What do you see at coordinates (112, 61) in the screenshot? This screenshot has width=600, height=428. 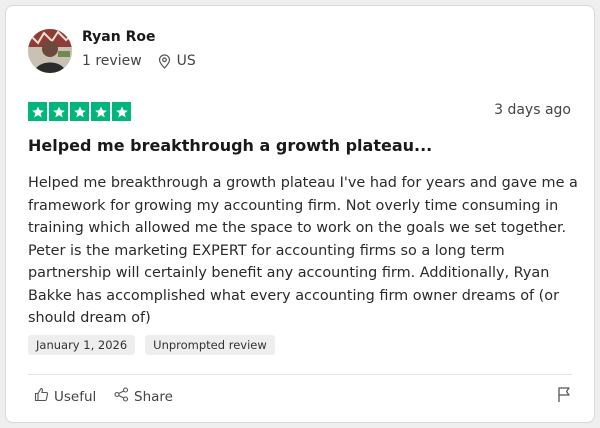 I see `review-count: 1 review` at bounding box center [112, 61].